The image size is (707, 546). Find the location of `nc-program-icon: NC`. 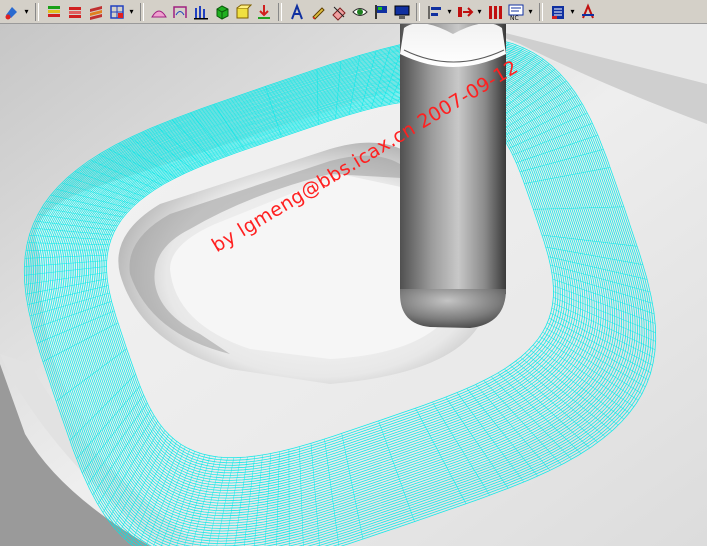

nc-program-icon: NC is located at coordinates (515, 12).